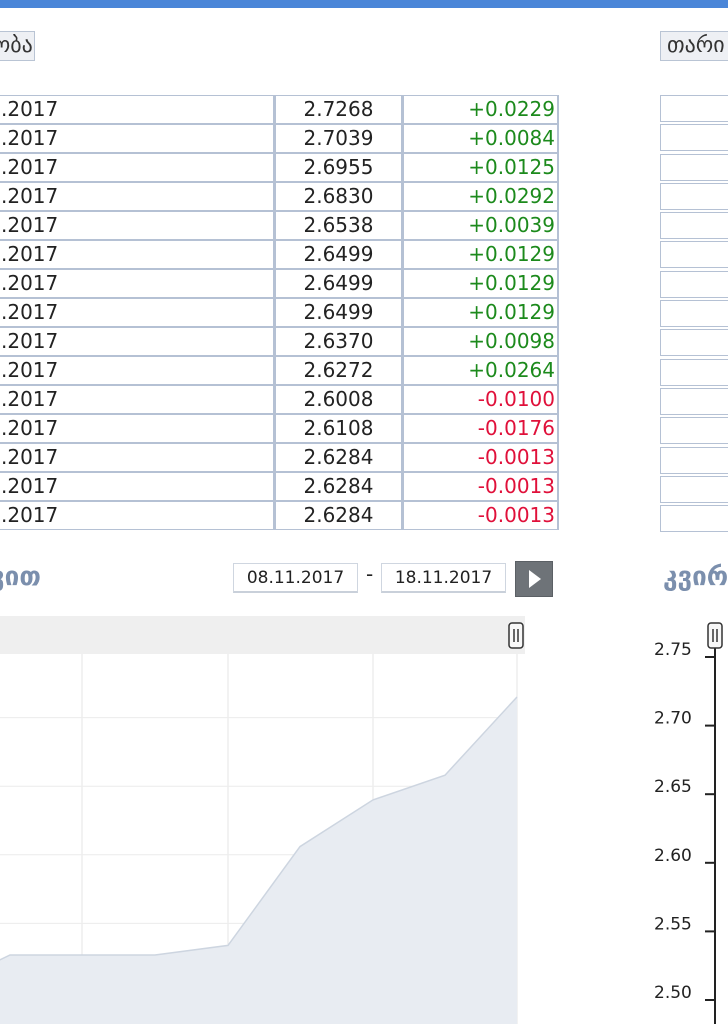  I want to click on tab-left-currency: ობა, so click(17, 46).